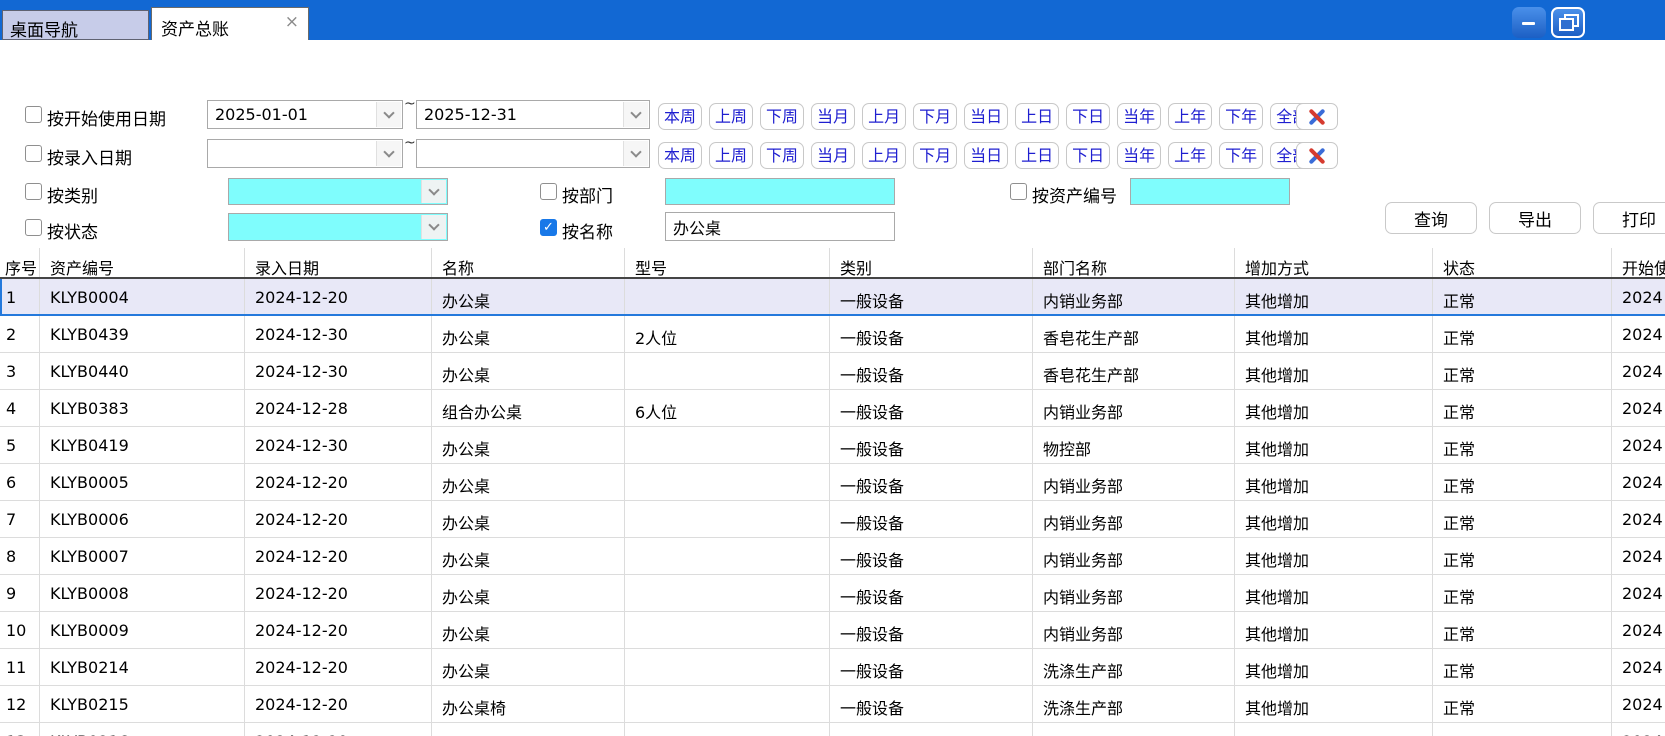 Image resolution: width=1665 pixels, height=736 pixels. Describe the element at coordinates (33, 153) in the screenshot. I see `entry-date-checkbox` at that location.